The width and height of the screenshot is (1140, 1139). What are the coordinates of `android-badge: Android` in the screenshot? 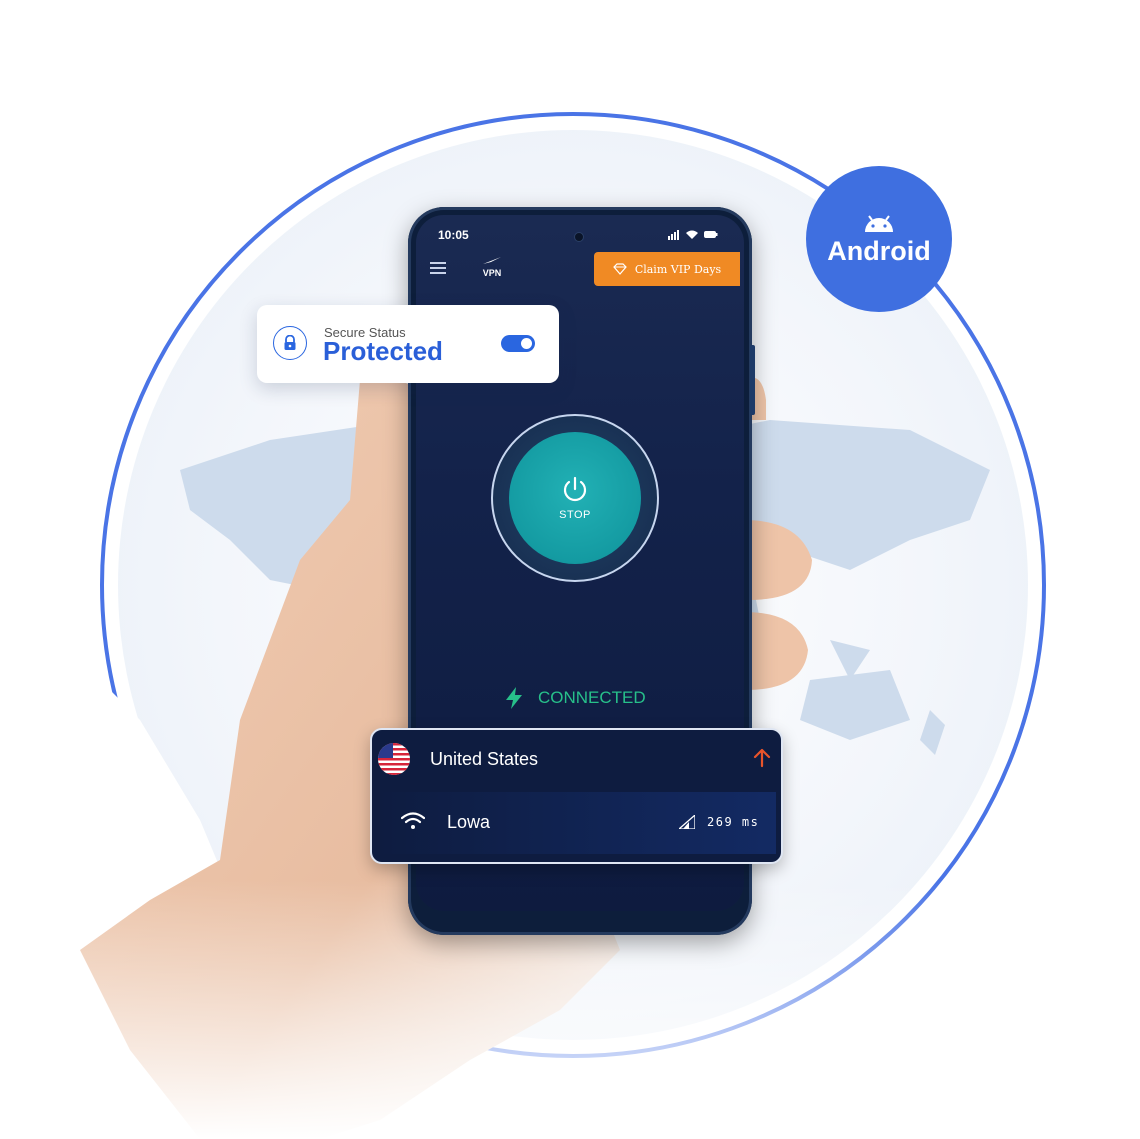 It's located at (879, 239).